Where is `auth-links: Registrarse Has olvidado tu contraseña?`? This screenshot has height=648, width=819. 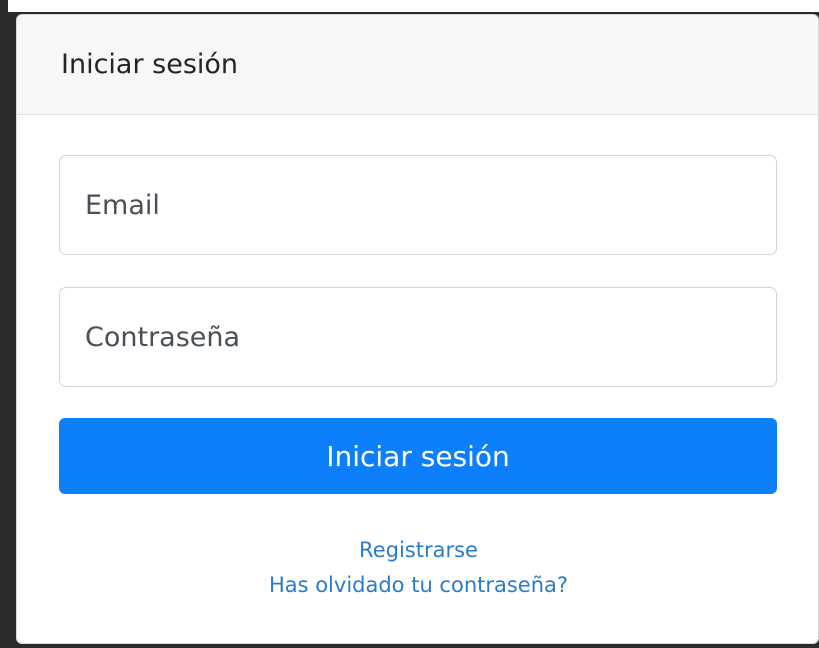
auth-links: Registrarse Has olvidado tu contraseña? is located at coordinates (417, 568).